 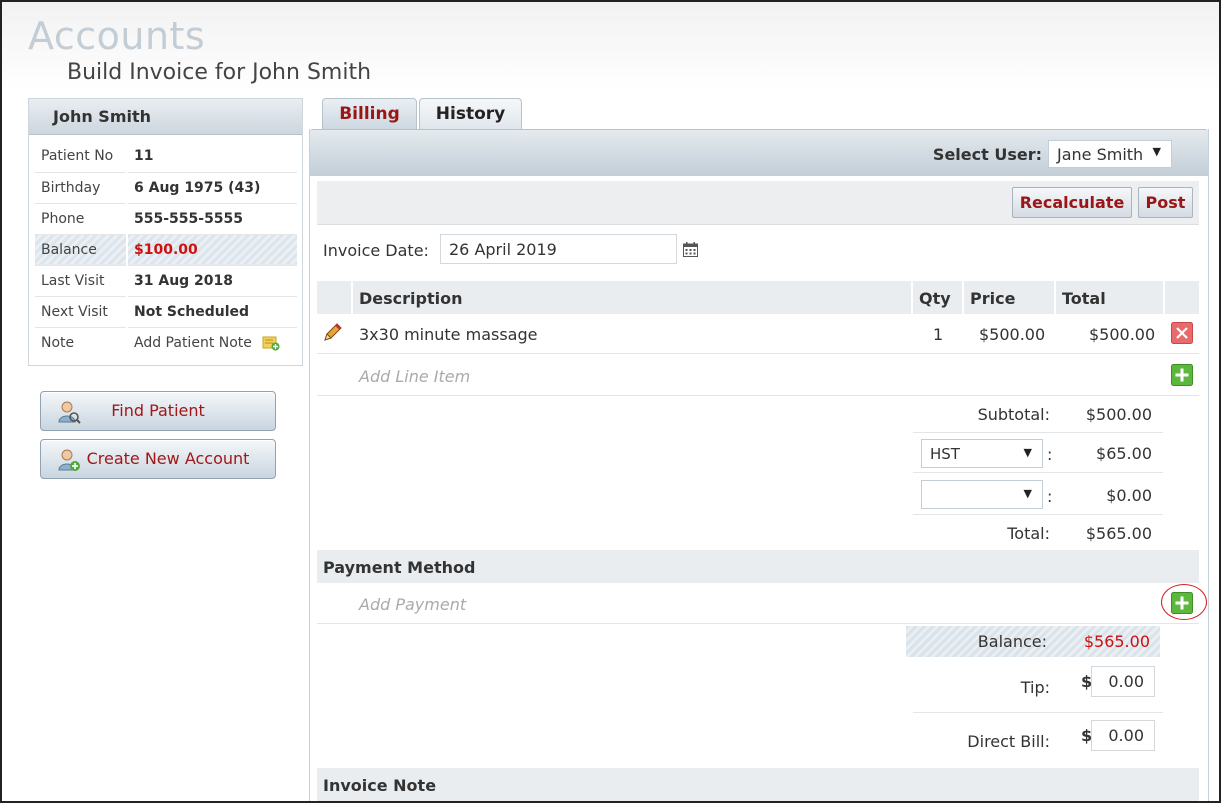 I want to click on patient-row-last-visit: Last Visit 31 Aug 2018, so click(x=166, y=281).